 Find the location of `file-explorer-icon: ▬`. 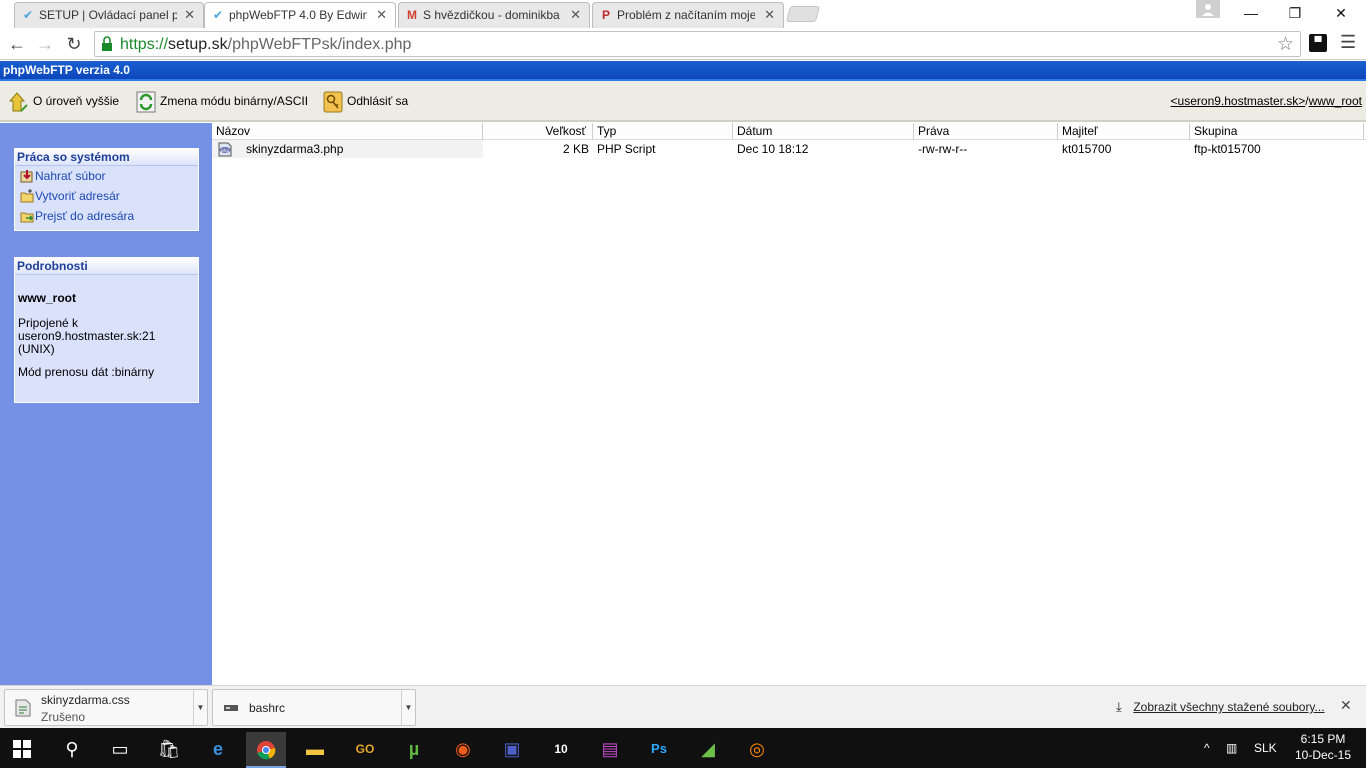

file-explorer-icon: ▬ is located at coordinates (315, 750).